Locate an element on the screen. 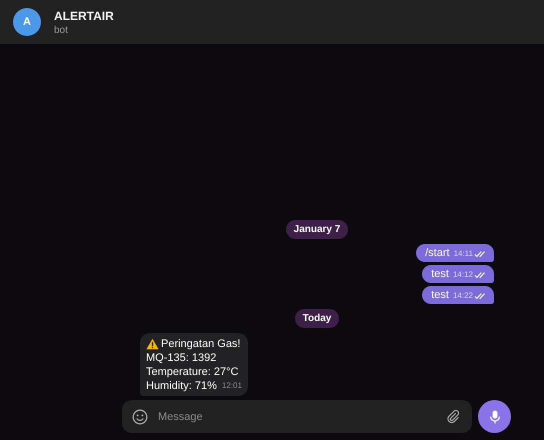  message-text: MQ-135: 1392 is located at coordinates (181, 358).